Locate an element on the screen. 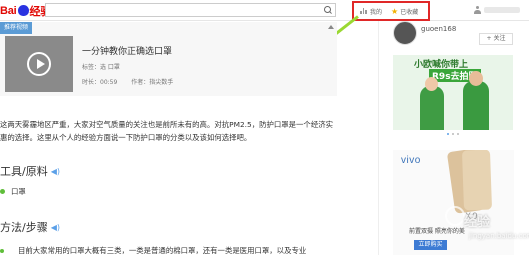 The height and width of the screenshot is (255, 529). video-tag: 推荐视频 is located at coordinates (16, 28).